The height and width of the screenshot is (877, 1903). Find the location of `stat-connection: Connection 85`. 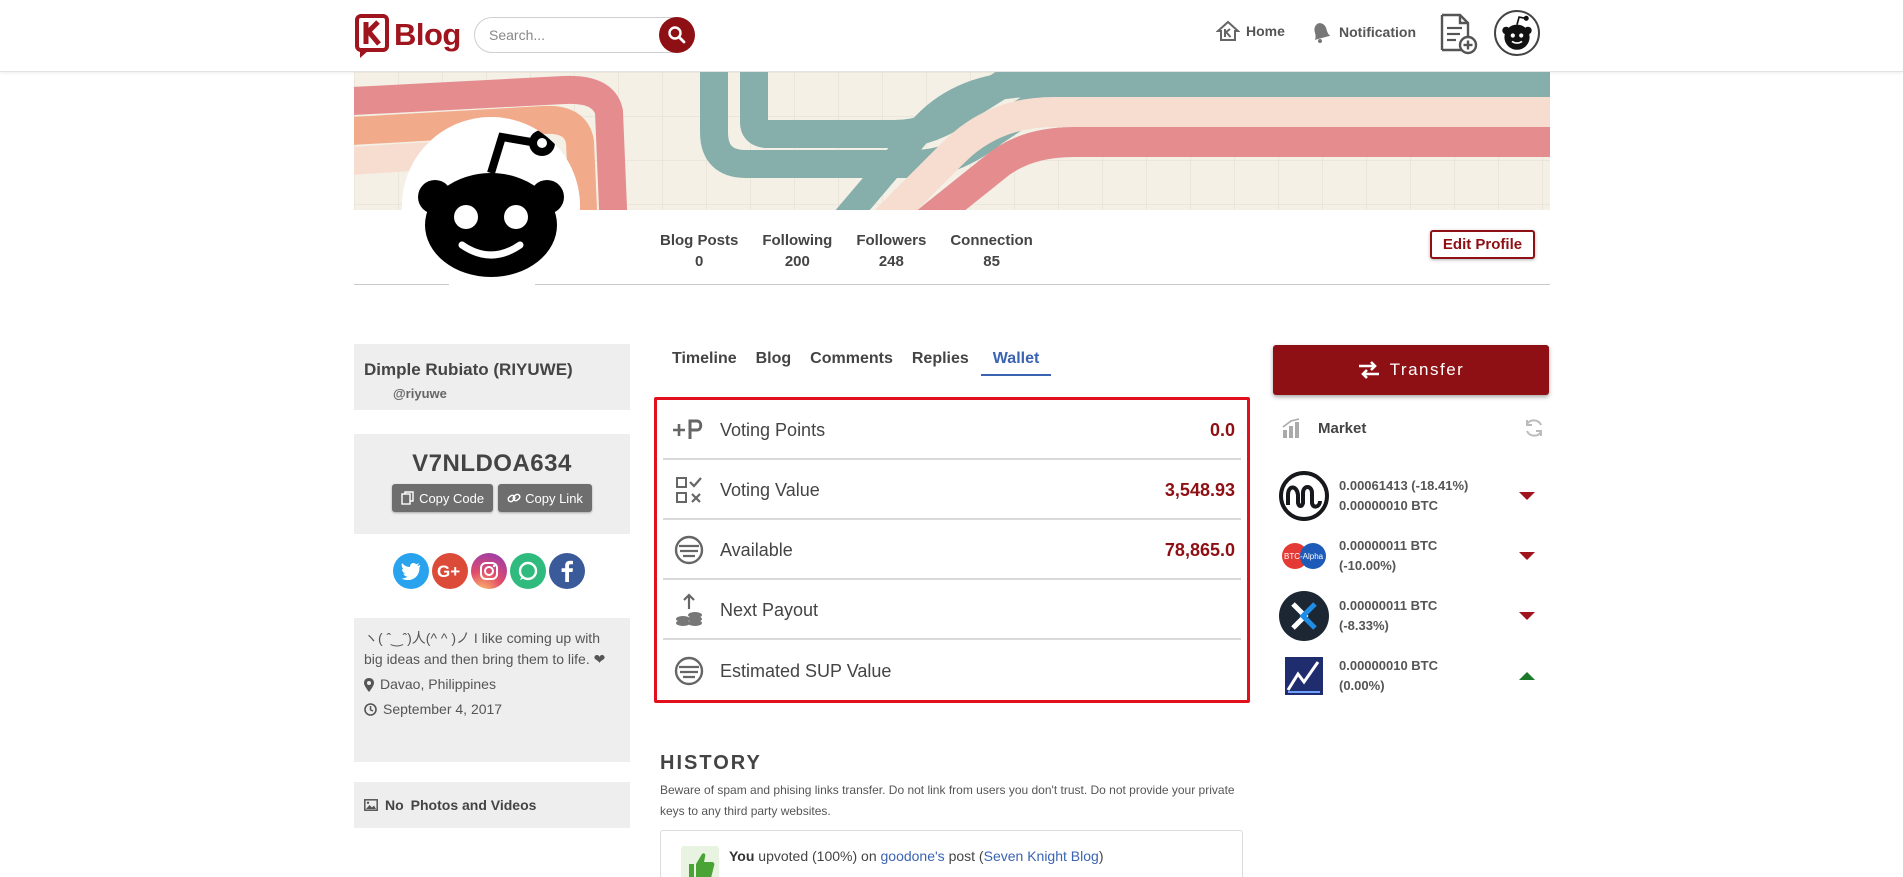

stat-connection: Connection 85 is located at coordinates (991, 251).